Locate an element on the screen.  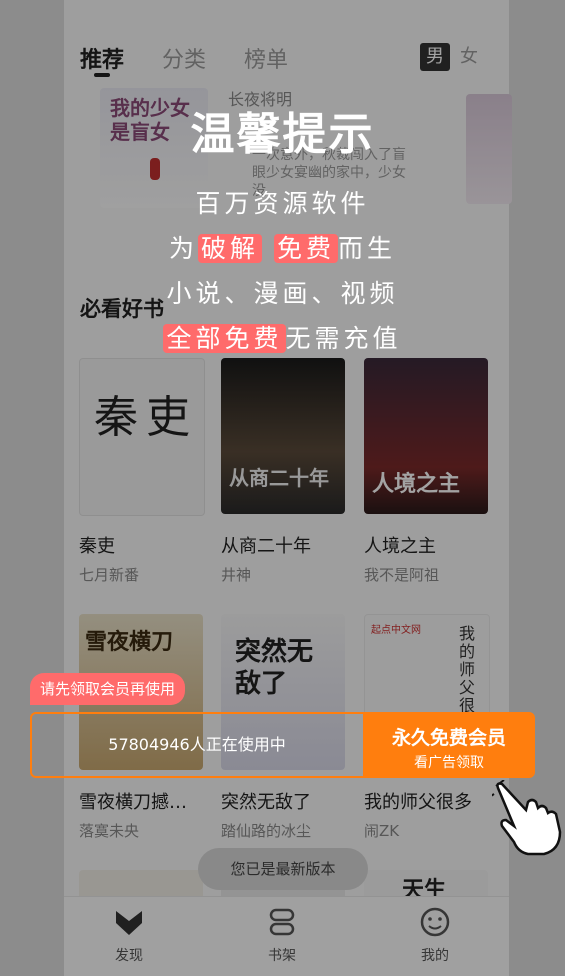
member-users-count: 57804946人正在使用中 is located at coordinates (197, 744).